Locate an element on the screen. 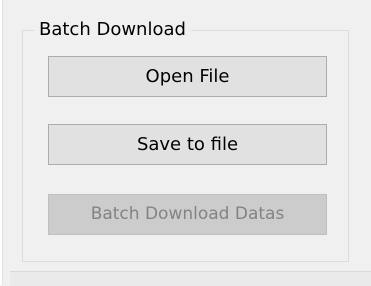 The height and width of the screenshot is (286, 371). pane-divider is located at coordinates (1, 142).